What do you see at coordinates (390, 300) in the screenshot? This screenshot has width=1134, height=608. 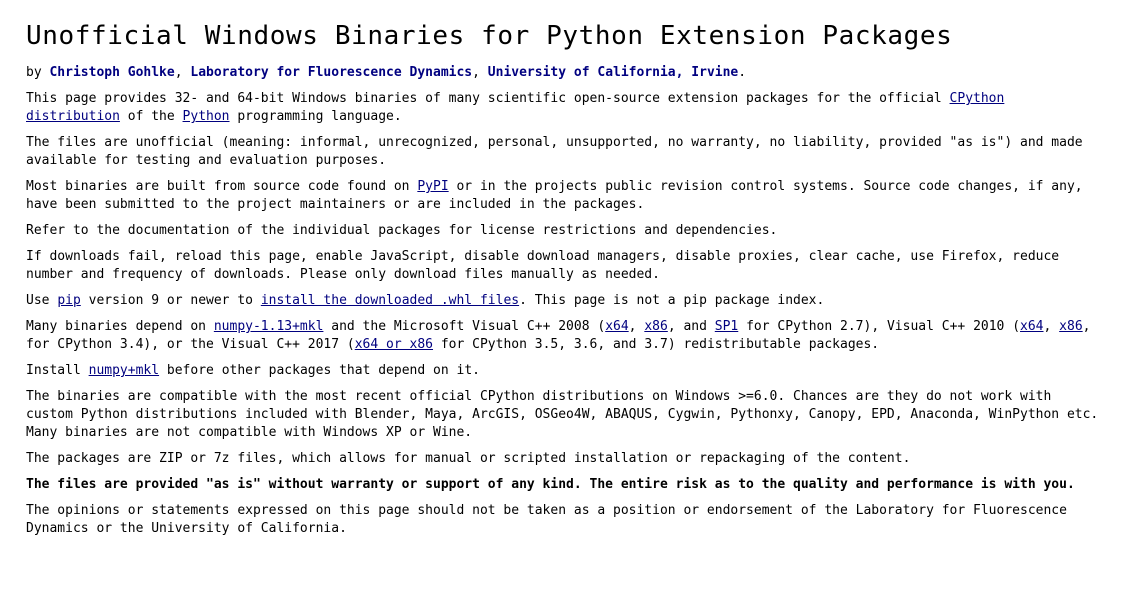 I see `install-whl-link: install the downloaded .whl files` at bounding box center [390, 300].